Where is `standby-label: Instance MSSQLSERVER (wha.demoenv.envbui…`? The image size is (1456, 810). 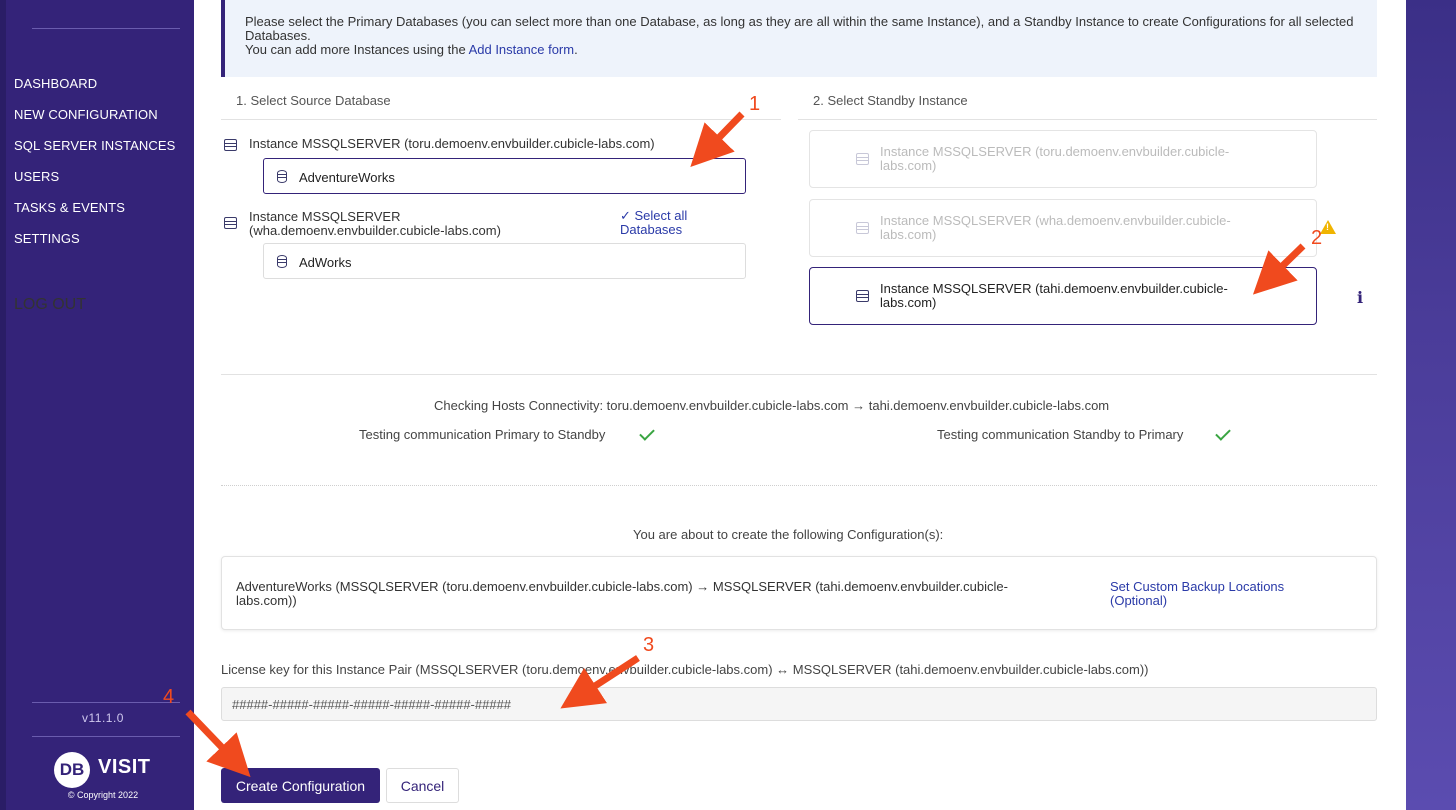 standby-label: Instance MSSQLSERVER (wha.demoenv.envbui… is located at coordinates (1070, 228).